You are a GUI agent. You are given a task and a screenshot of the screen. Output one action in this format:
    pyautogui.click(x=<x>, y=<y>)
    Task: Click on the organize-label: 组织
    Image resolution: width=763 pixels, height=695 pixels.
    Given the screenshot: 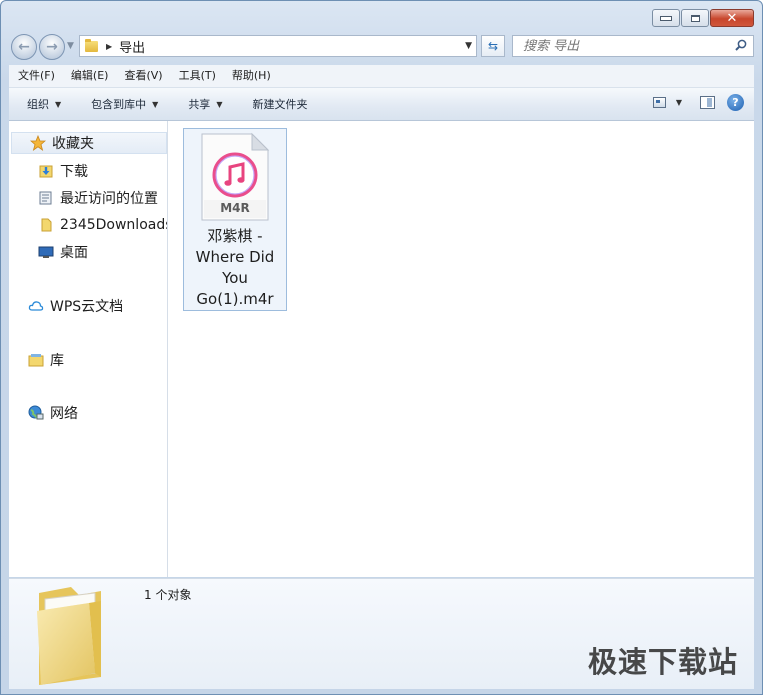 What is the action you would take?
    pyautogui.click(x=38, y=104)
    